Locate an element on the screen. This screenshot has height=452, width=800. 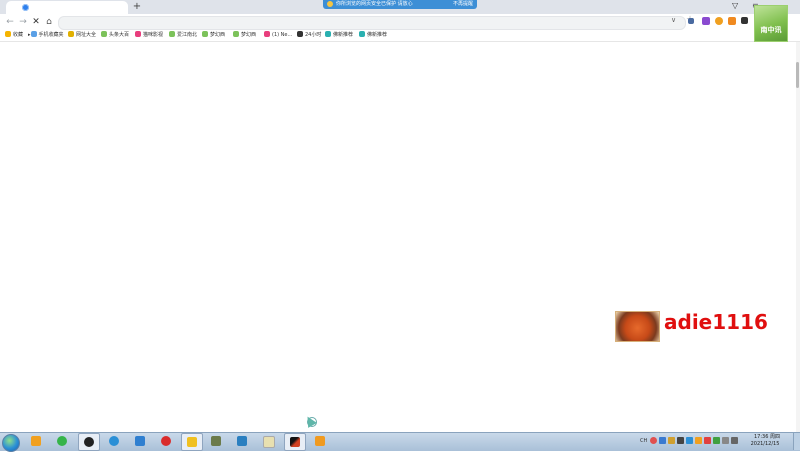
show-desktop-button is located at coordinates (796, 441).